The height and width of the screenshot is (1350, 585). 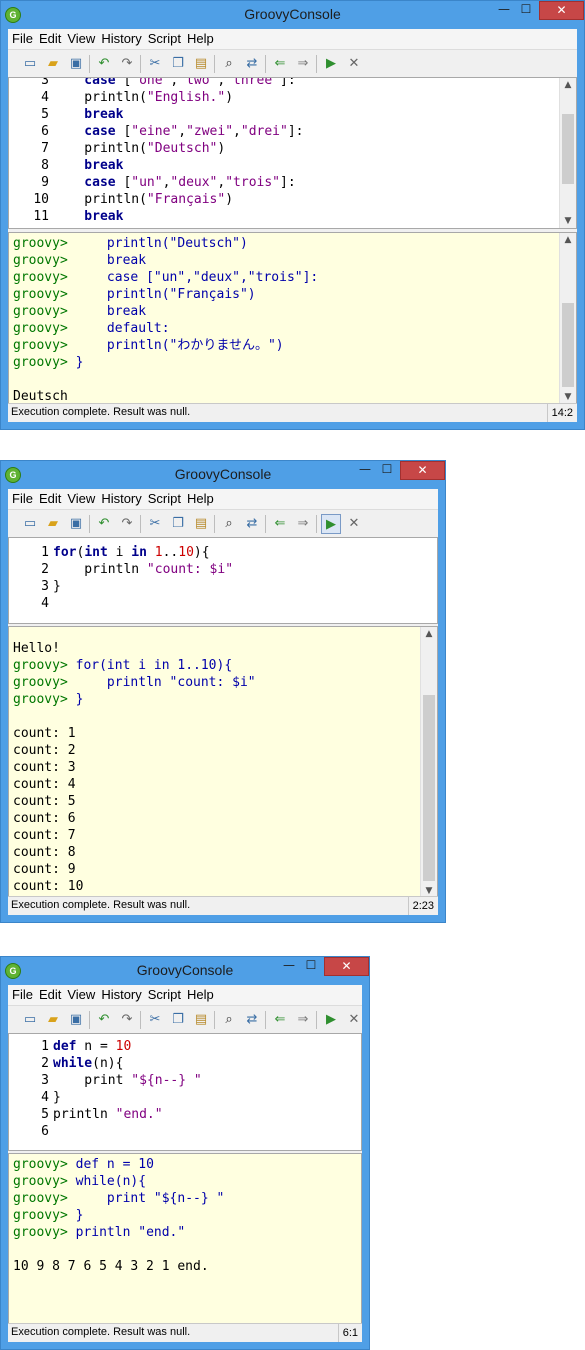 What do you see at coordinates (205, 1097) in the screenshot?
I see `code-line: }` at bounding box center [205, 1097].